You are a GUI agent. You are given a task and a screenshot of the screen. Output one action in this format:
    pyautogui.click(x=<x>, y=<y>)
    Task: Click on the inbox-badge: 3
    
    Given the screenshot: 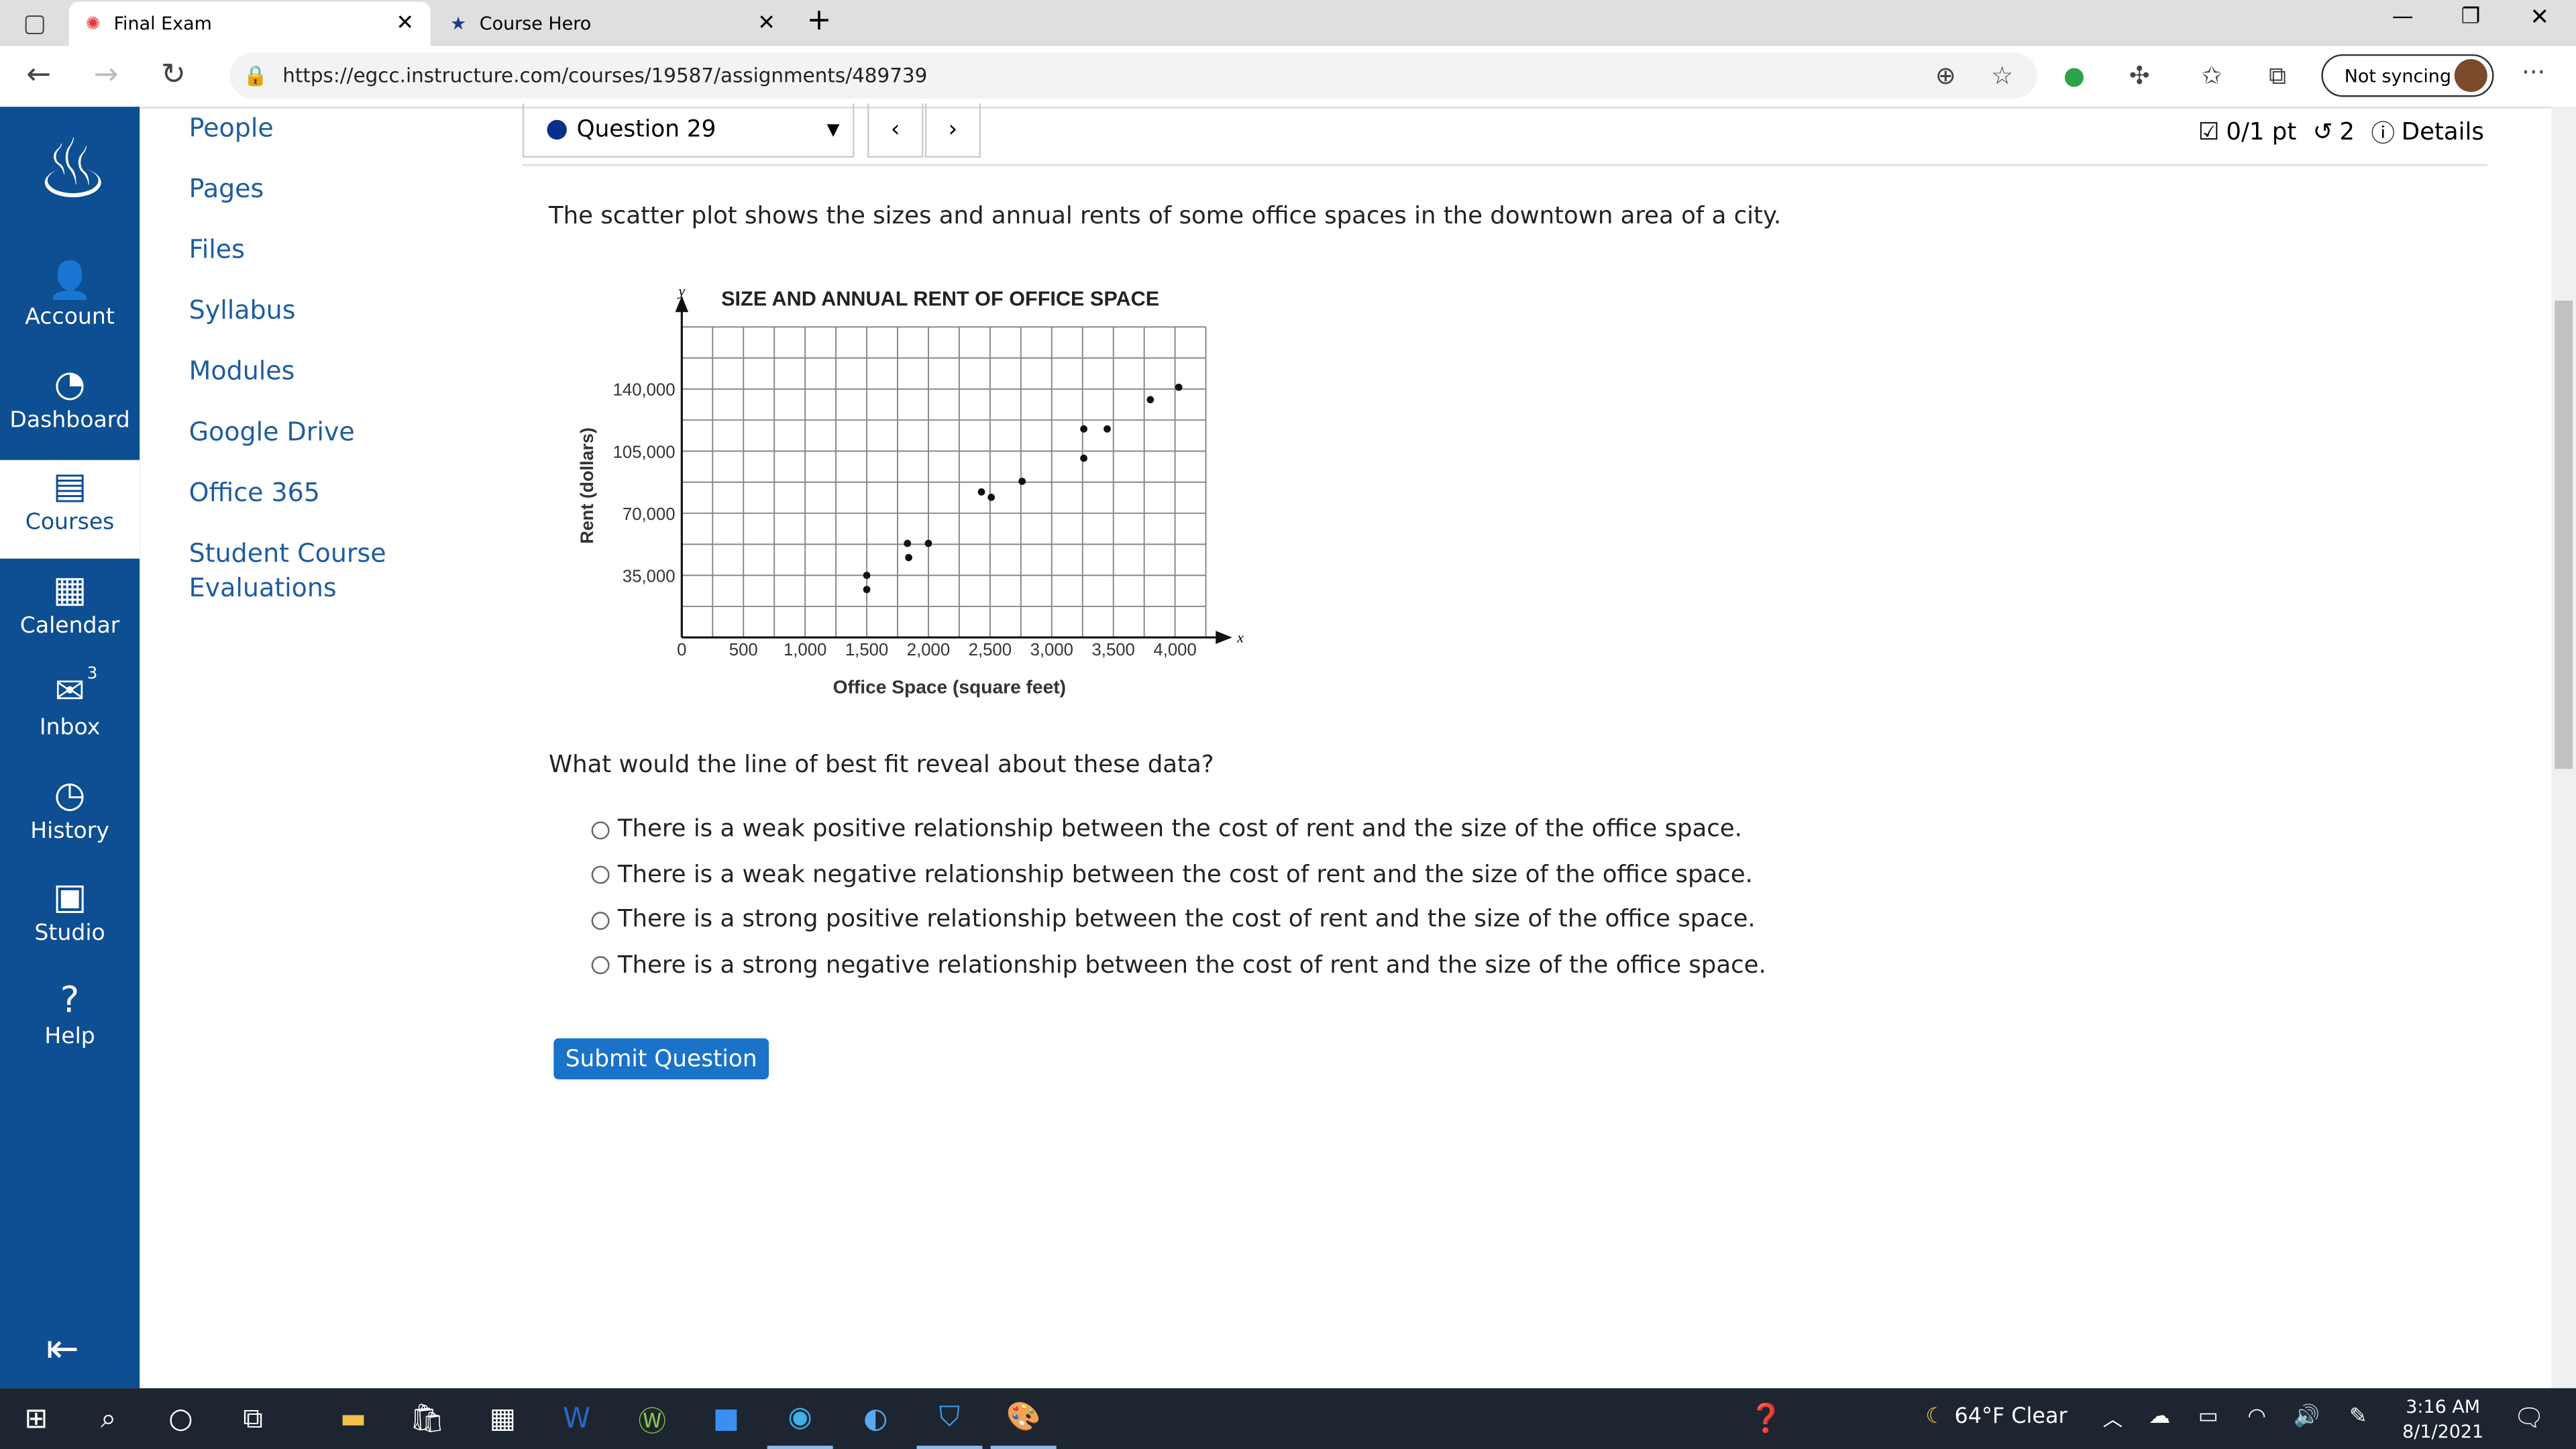 What is the action you would take?
    pyautogui.click(x=92, y=674)
    